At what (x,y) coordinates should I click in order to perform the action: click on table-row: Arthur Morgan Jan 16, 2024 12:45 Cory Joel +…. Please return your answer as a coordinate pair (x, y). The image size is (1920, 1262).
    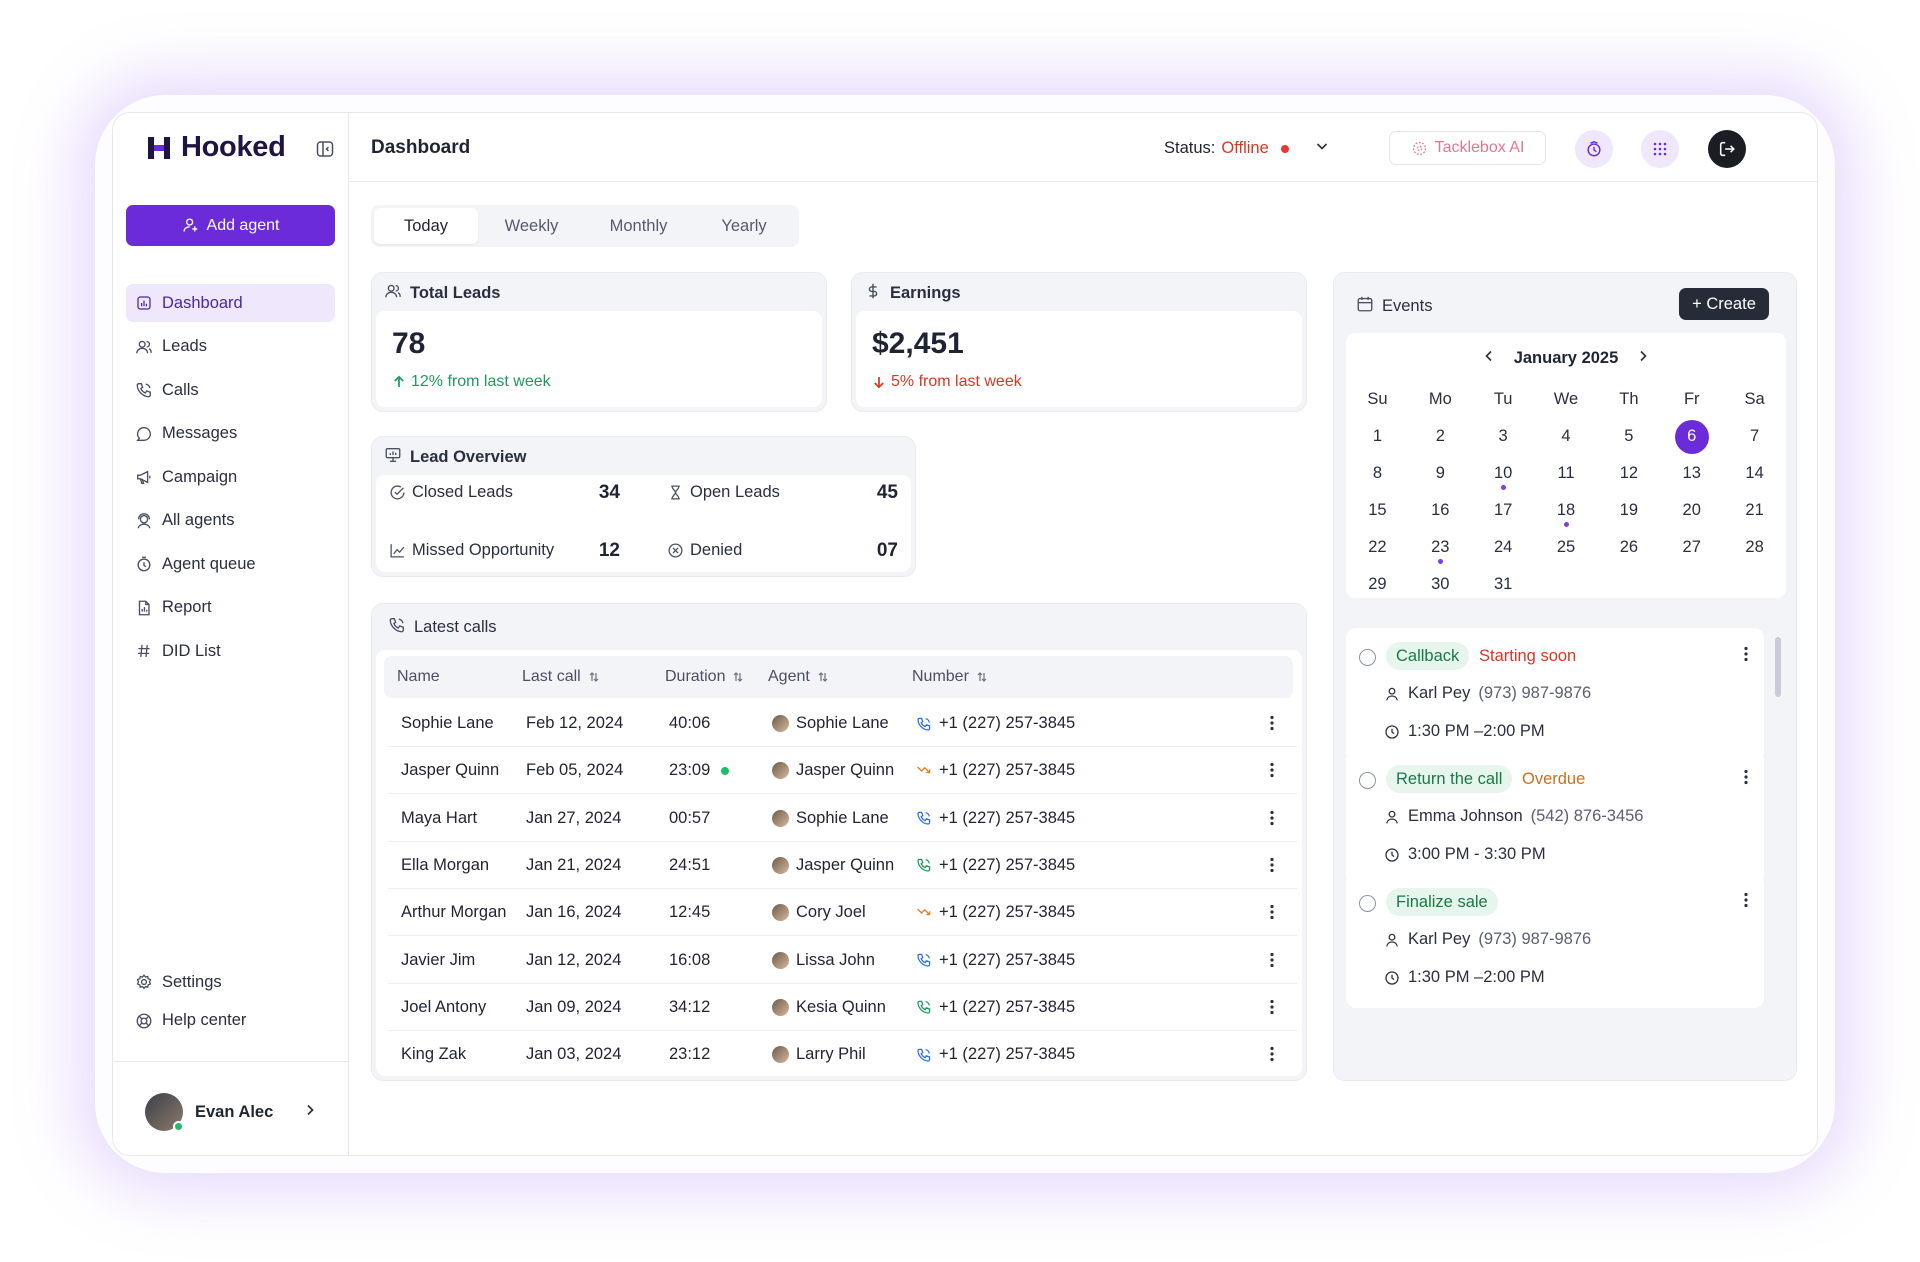
    Looking at the image, I should click on (842, 913).